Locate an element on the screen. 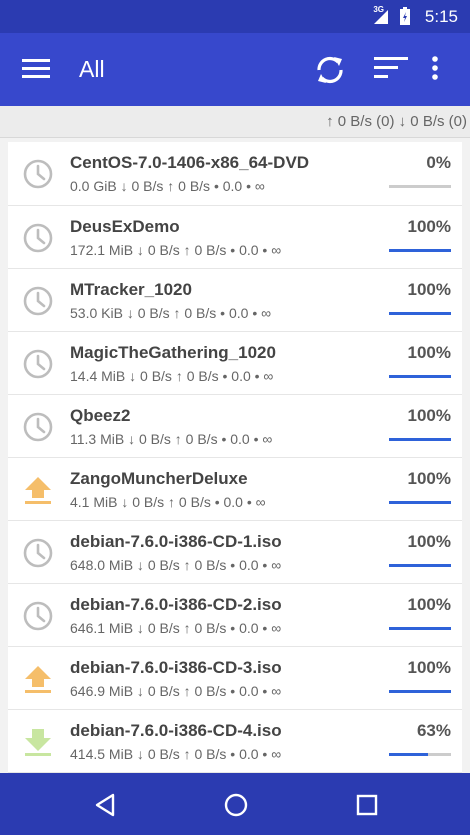 Image resolution: width=470 pixels, height=835 pixels. navigation-bar is located at coordinates (235, 804).